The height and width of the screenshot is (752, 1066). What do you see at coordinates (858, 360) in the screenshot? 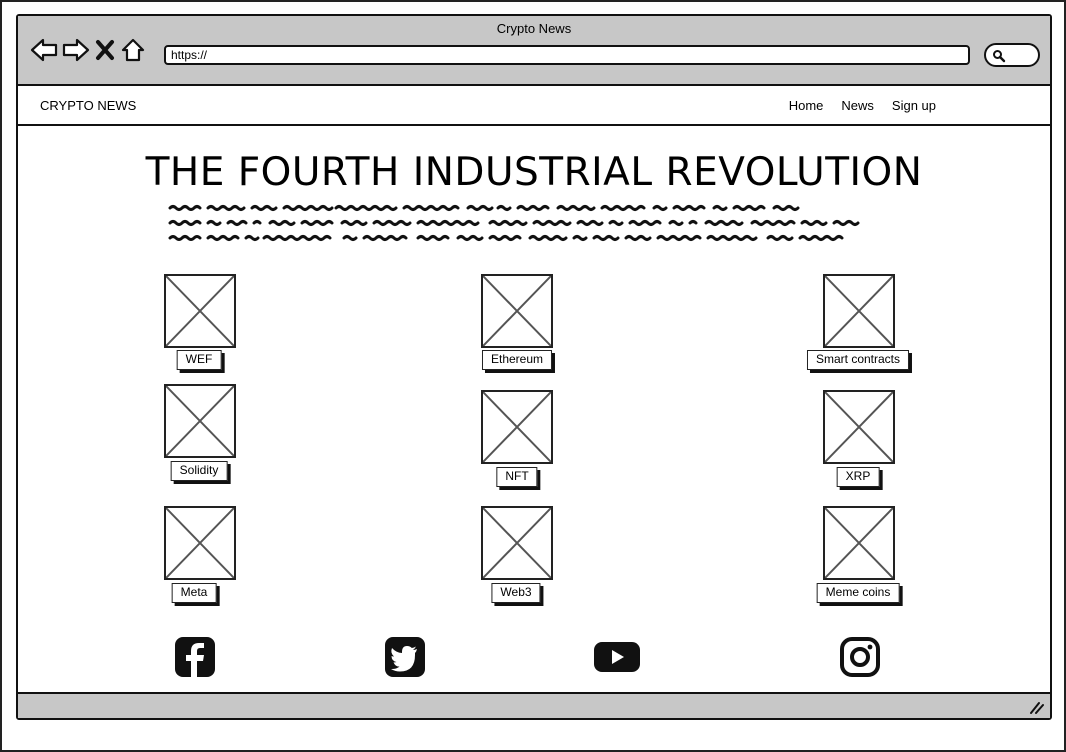
I see `tile-label-smart-contracts: Smart contracts` at bounding box center [858, 360].